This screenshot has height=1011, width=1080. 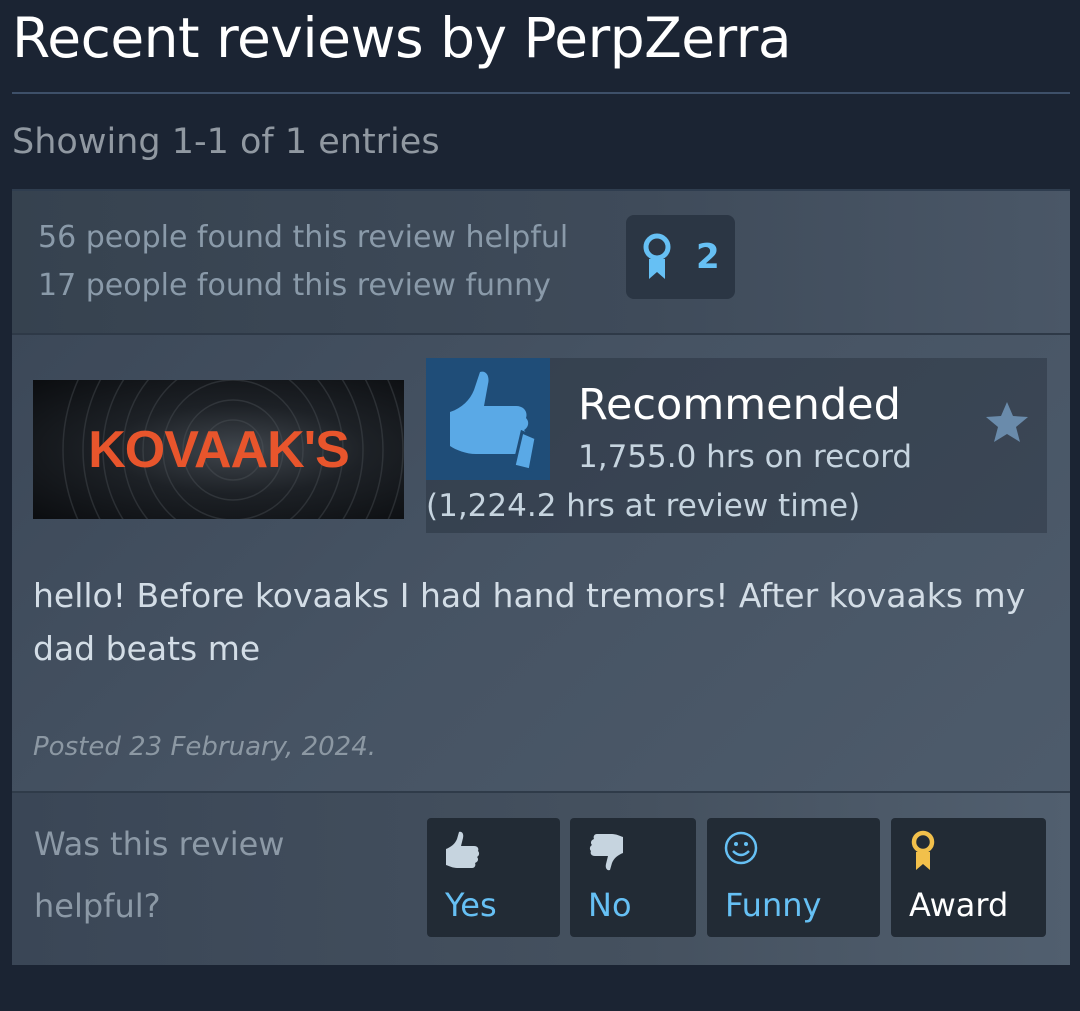 I want to click on vote-no-label: No, so click(x=610, y=905).